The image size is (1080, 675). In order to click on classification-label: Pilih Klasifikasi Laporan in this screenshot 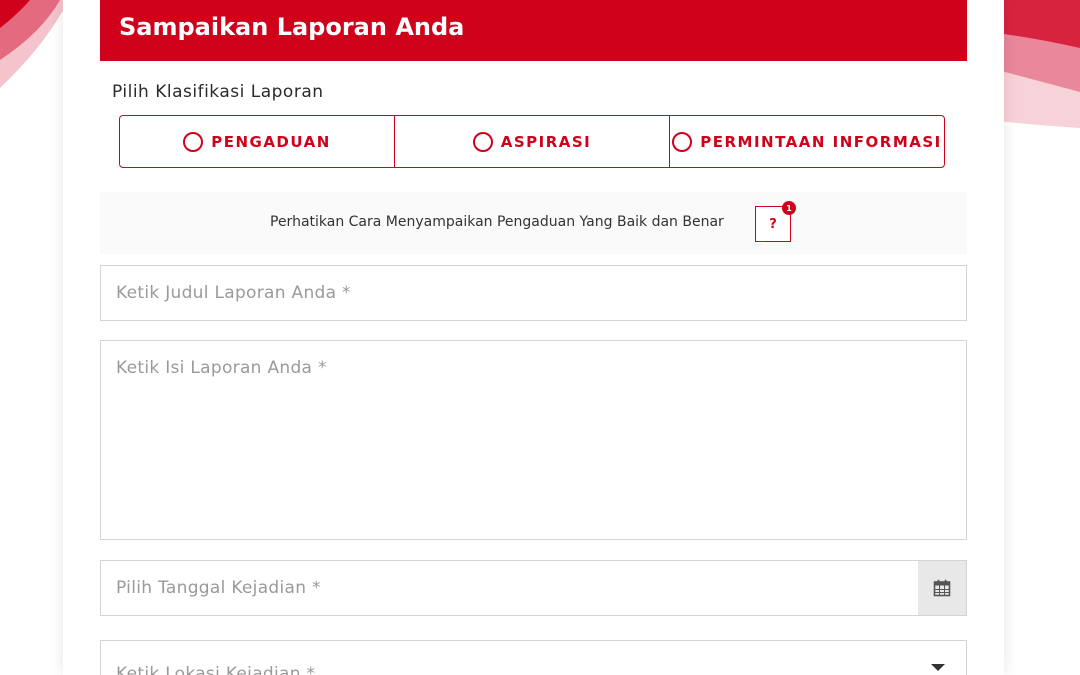, I will do `click(218, 92)`.